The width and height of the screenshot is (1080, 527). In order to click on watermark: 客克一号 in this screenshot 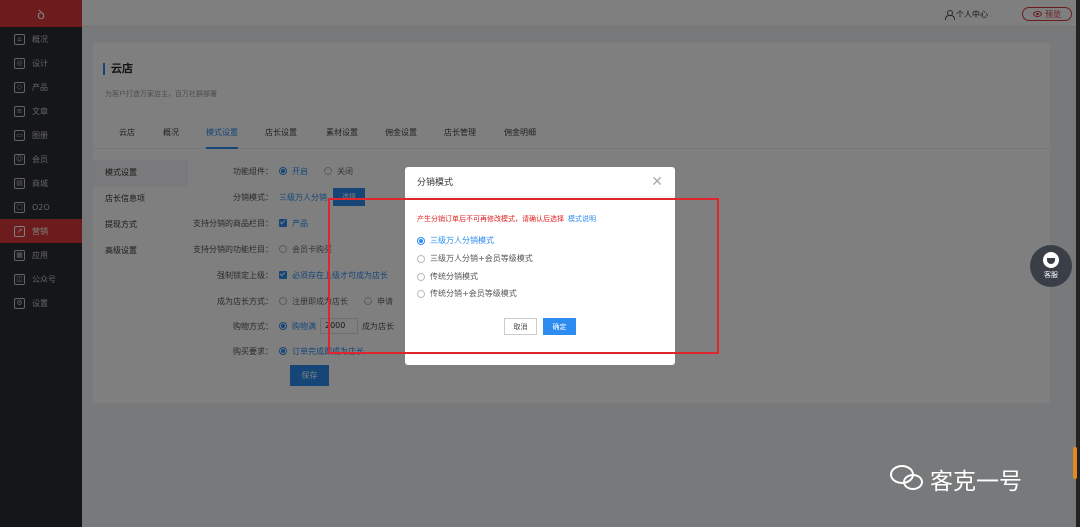, I will do `click(956, 479)`.